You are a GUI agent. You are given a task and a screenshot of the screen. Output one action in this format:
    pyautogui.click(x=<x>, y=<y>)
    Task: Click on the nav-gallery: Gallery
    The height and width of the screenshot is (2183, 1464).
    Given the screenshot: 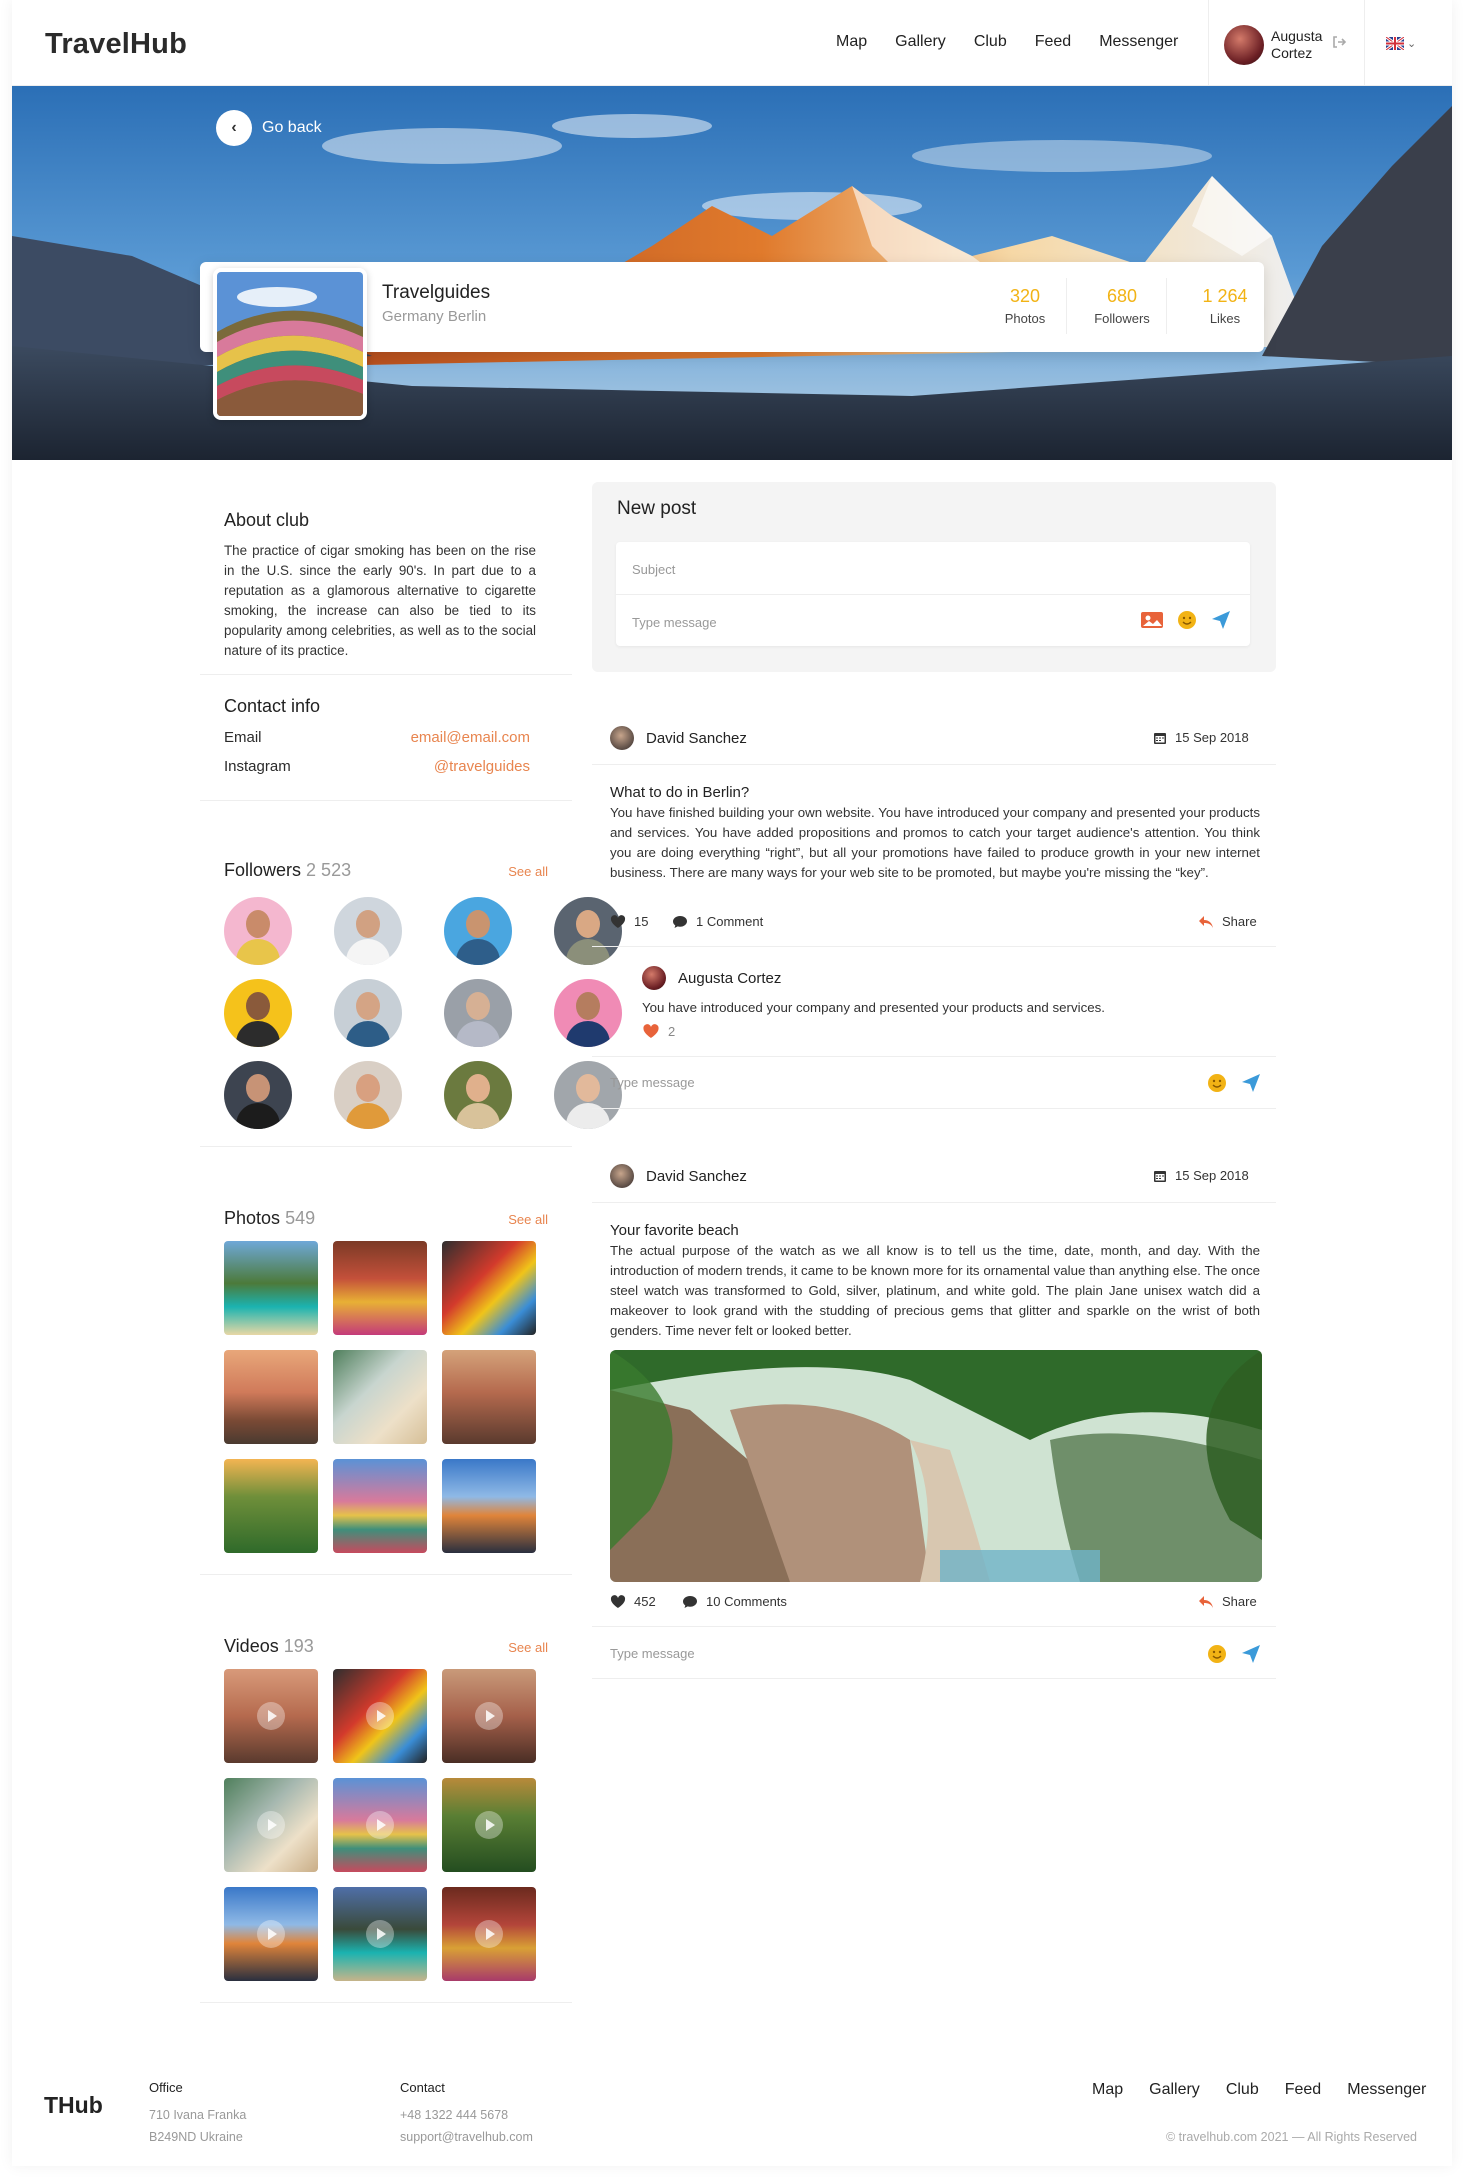 What is the action you would take?
    pyautogui.click(x=920, y=42)
    